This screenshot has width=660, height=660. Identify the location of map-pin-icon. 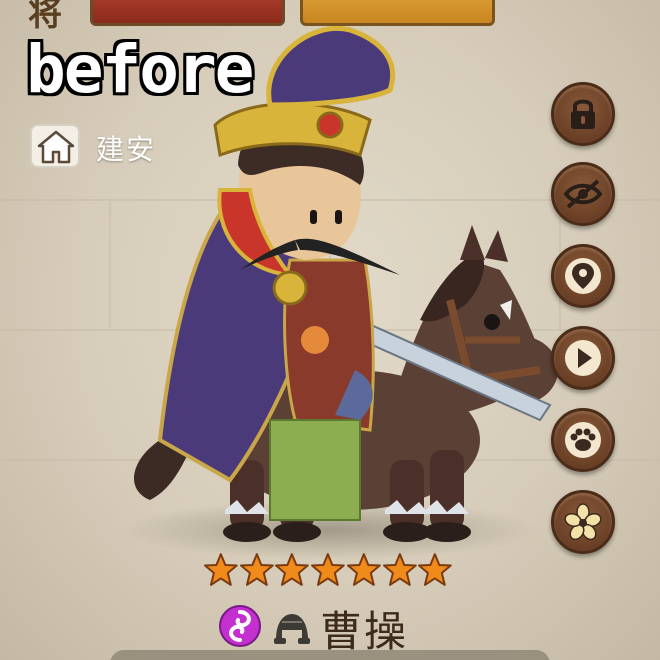
(583, 276).